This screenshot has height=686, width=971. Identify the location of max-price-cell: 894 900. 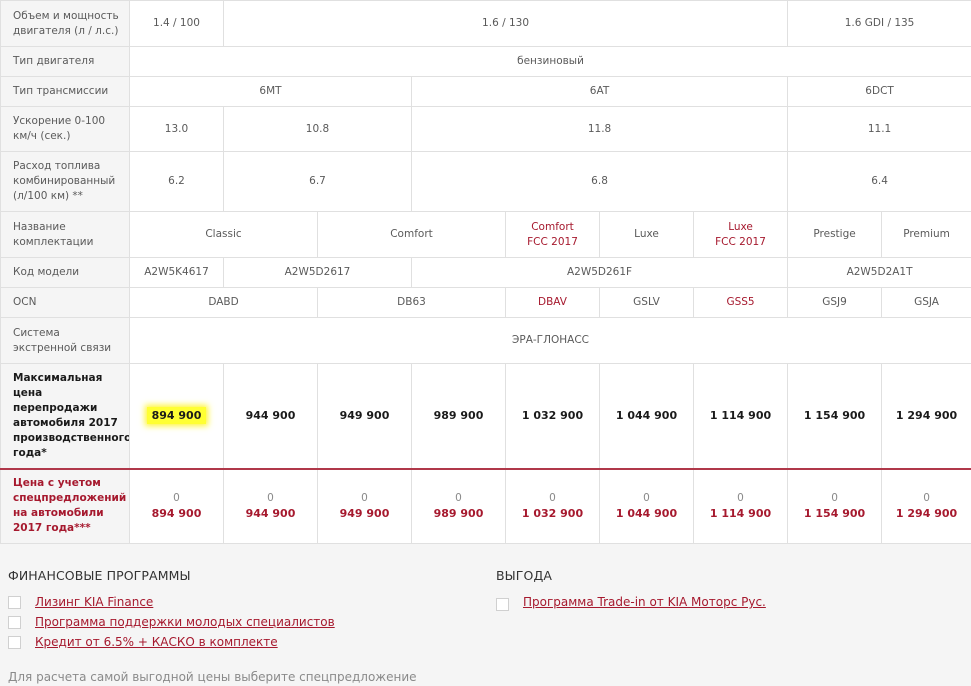
(176, 416).